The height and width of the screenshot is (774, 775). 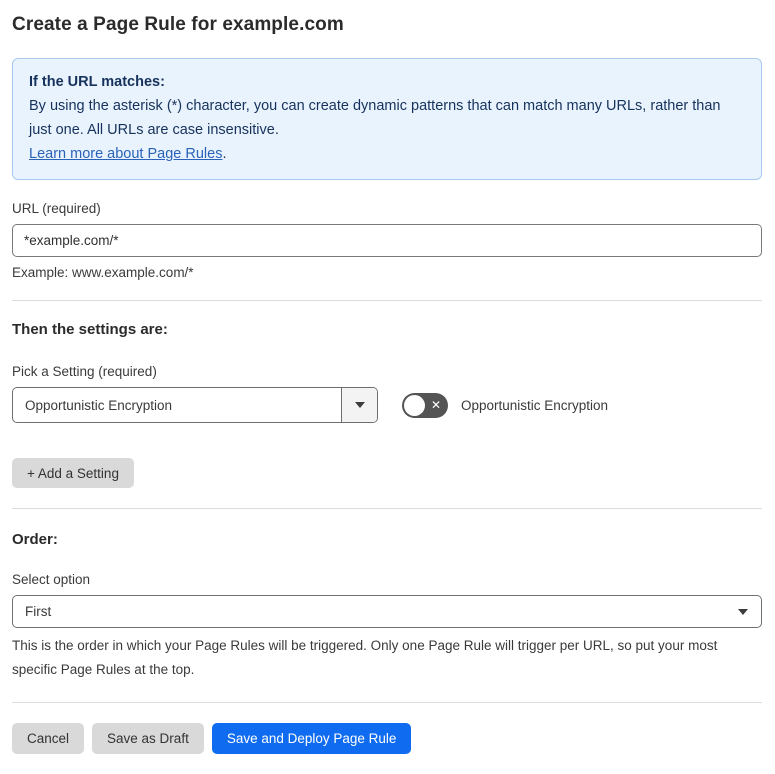 I want to click on opportunistic-encryption-toggle-group: ✕ Opportunistic Encryption, so click(x=505, y=405).